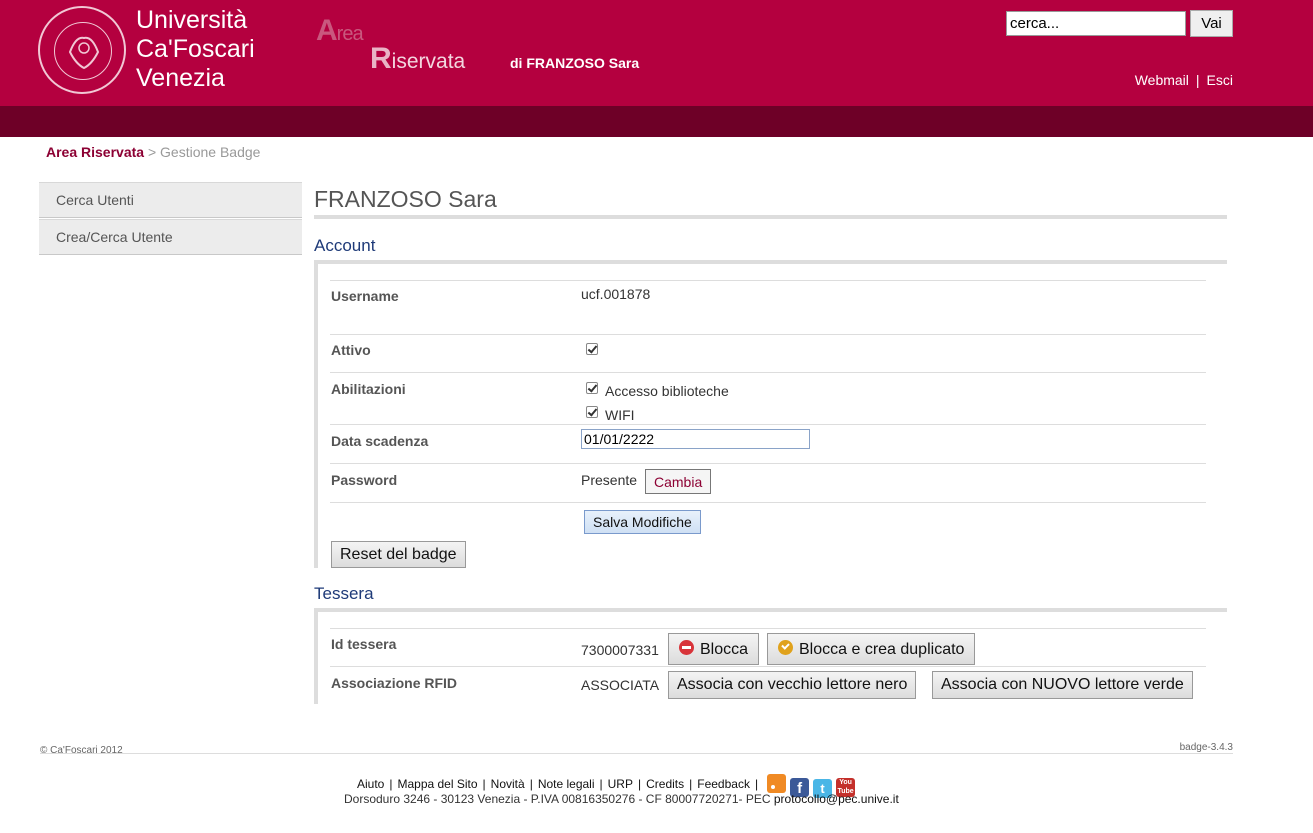 The image size is (1313, 833). What do you see at coordinates (770, 262) in the screenshot?
I see `account-section-divider` at bounding box center [770, 262].